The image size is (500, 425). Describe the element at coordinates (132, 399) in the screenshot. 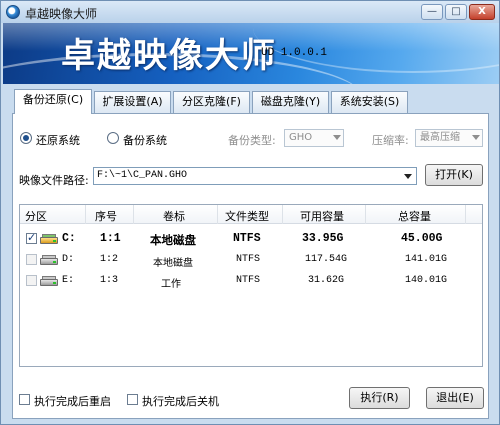

I see `shutdown-after-checkbox` at that location.